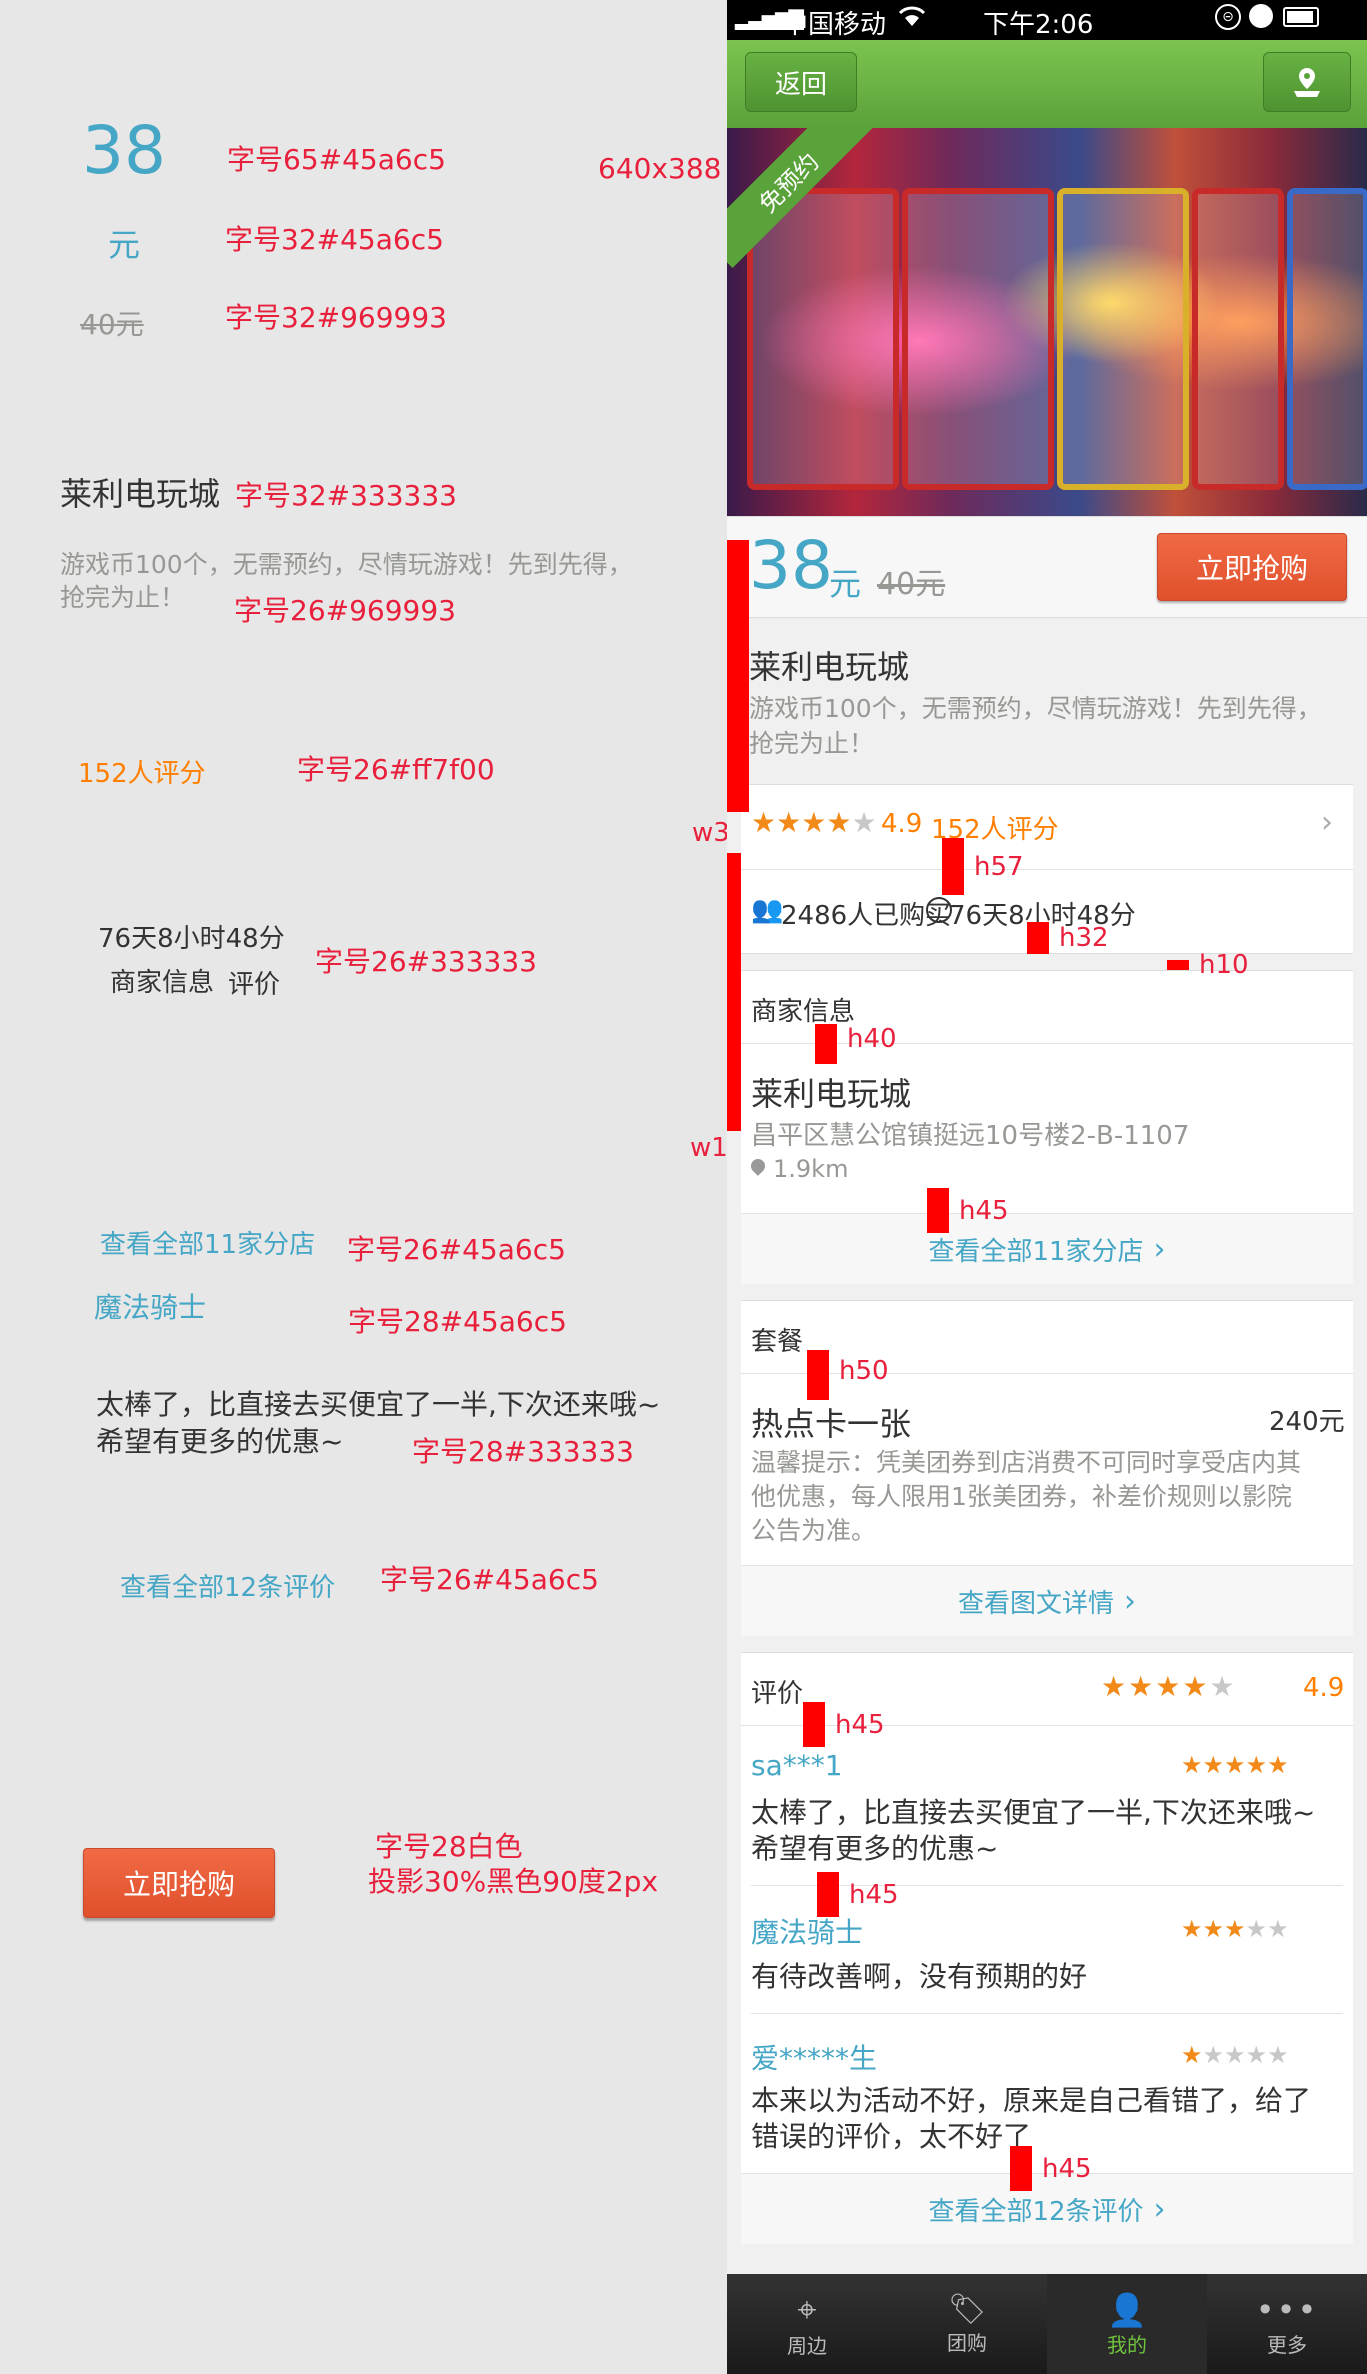  What do you see at coordinates (1084, 938) in the screenshot?
I see `measure-label: h32` at bounding box center [1084, 938].